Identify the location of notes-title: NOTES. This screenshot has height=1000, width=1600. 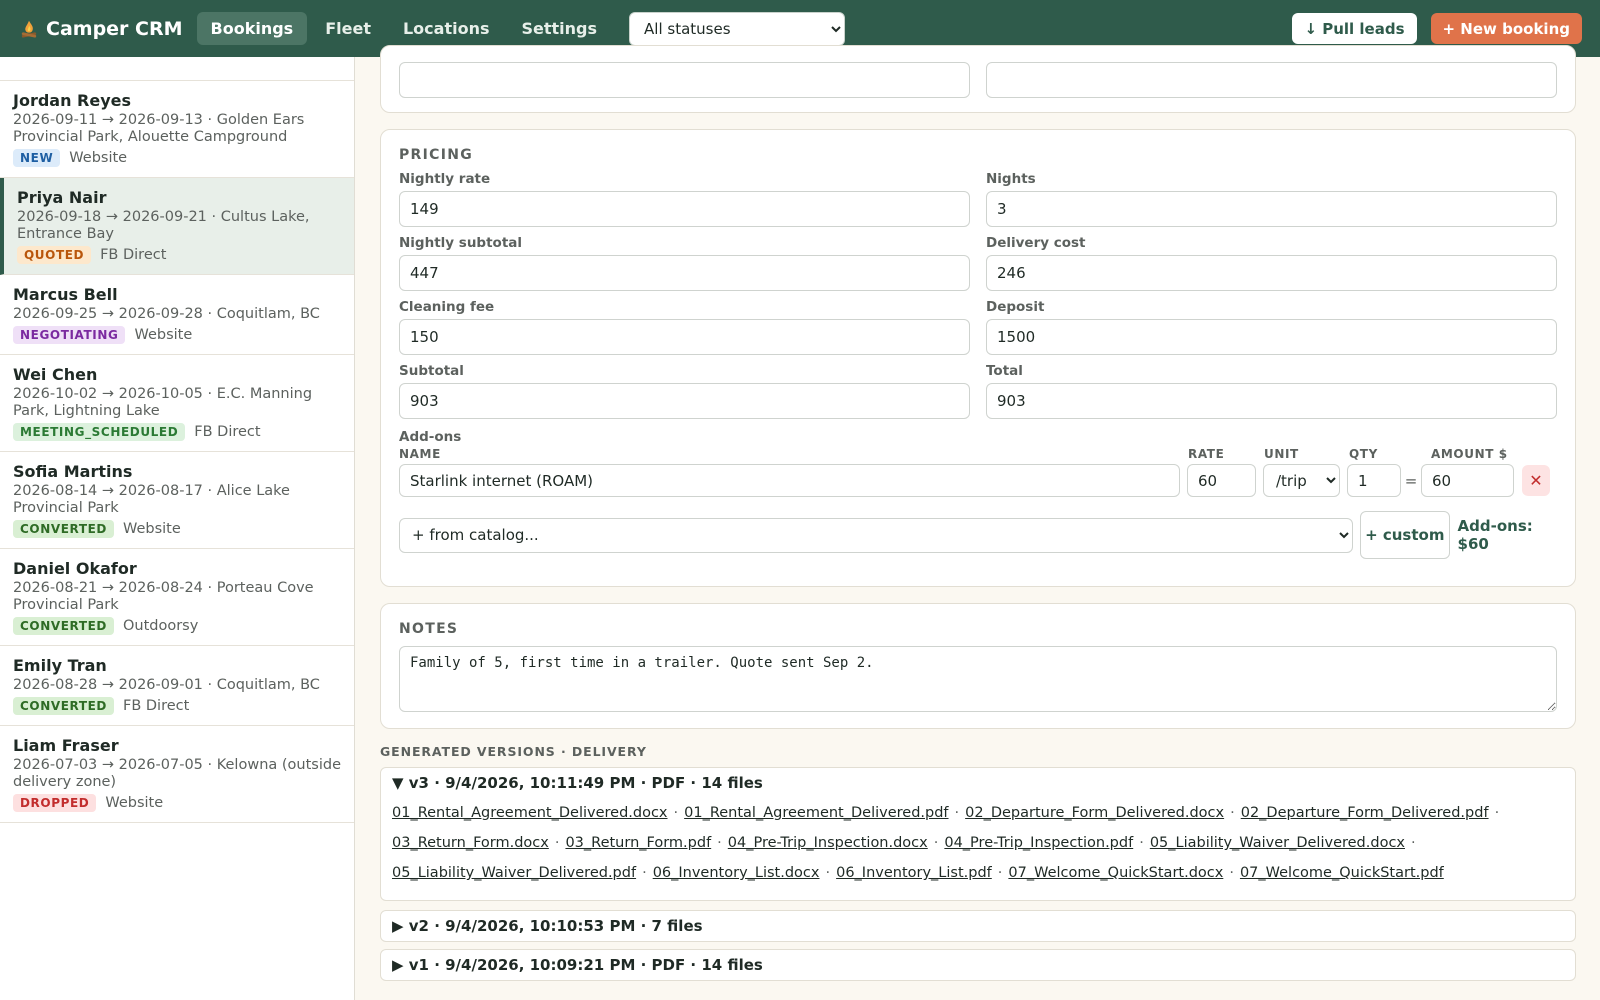
(429, 629).